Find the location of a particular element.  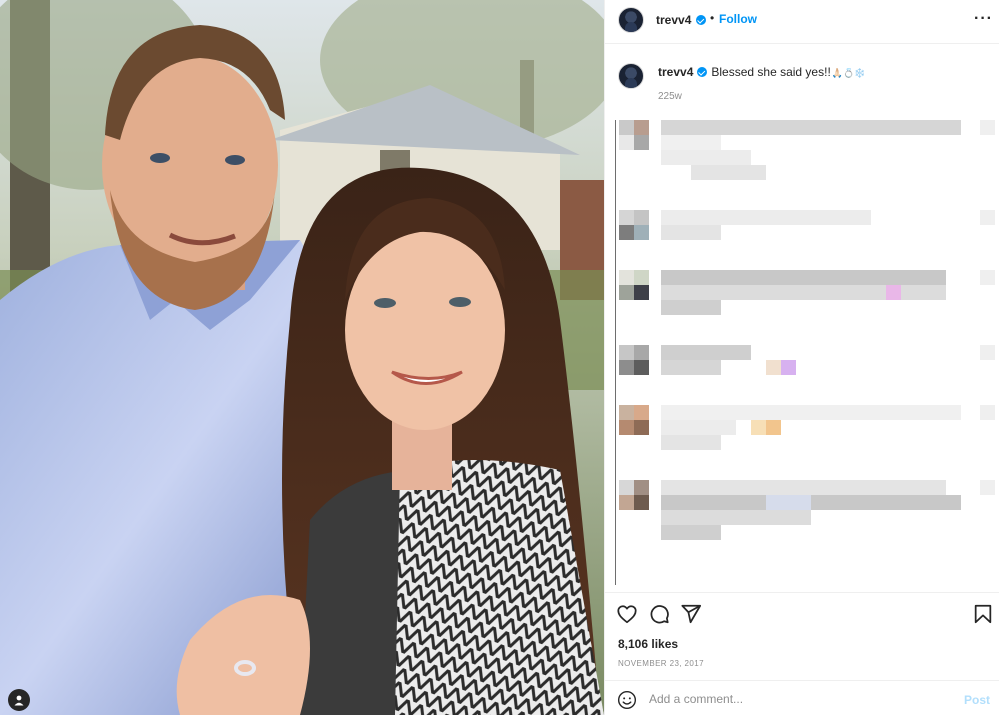

caption-avatar is located at coordinates (631, 76).